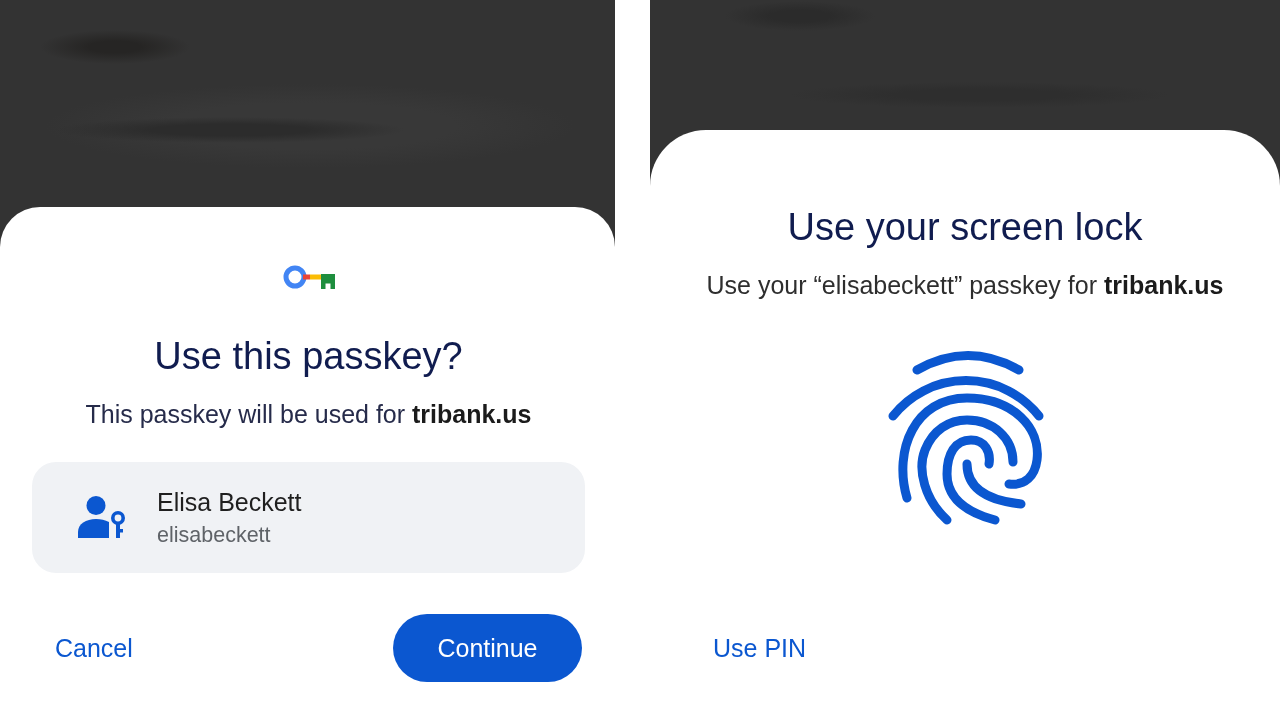 This screenshot has height=720, width=1280. I want to click on dialog-title: Use your screen lock, so click(965, 227).